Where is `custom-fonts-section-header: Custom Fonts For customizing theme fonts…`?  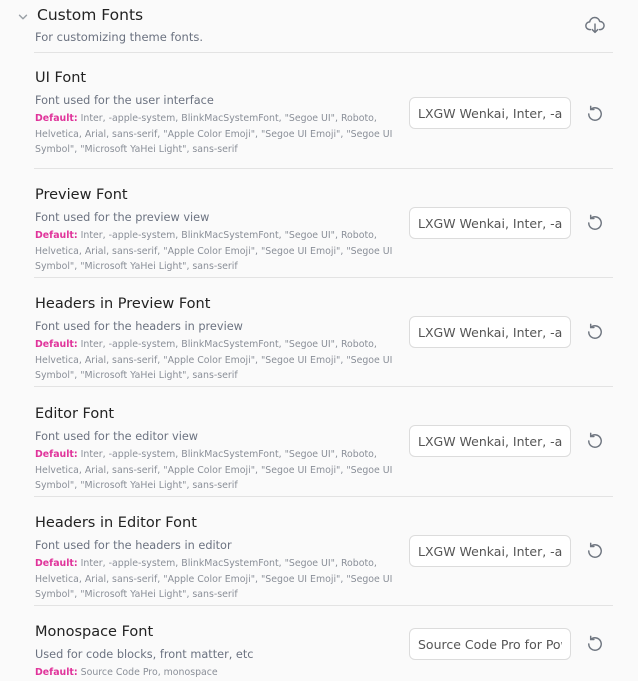
custom-fonts-section-header: Custom Fonts For customizing theme fonts… is located at coordinates (319, 26).